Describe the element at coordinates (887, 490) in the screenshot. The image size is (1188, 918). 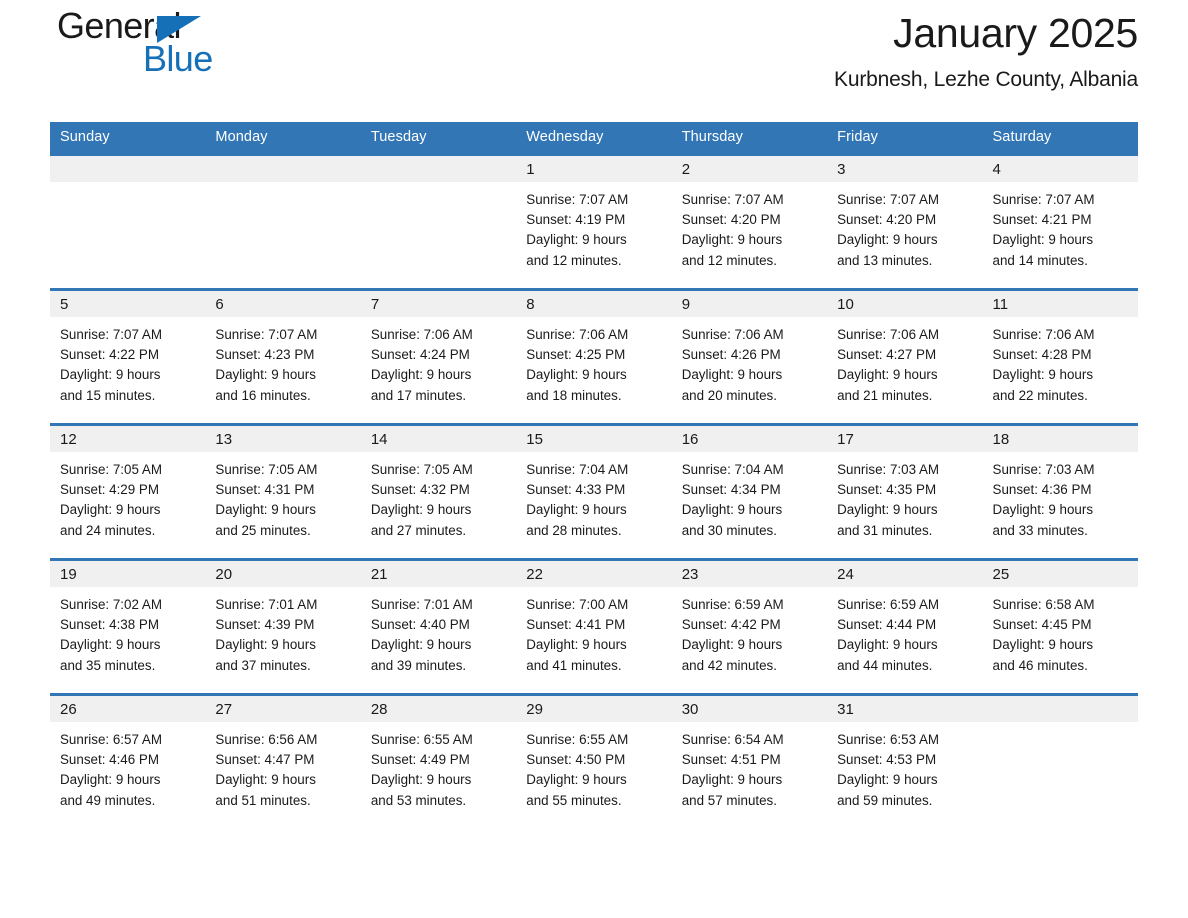
I see `sunset-text: Sunset: 4:35 PM` at that location.